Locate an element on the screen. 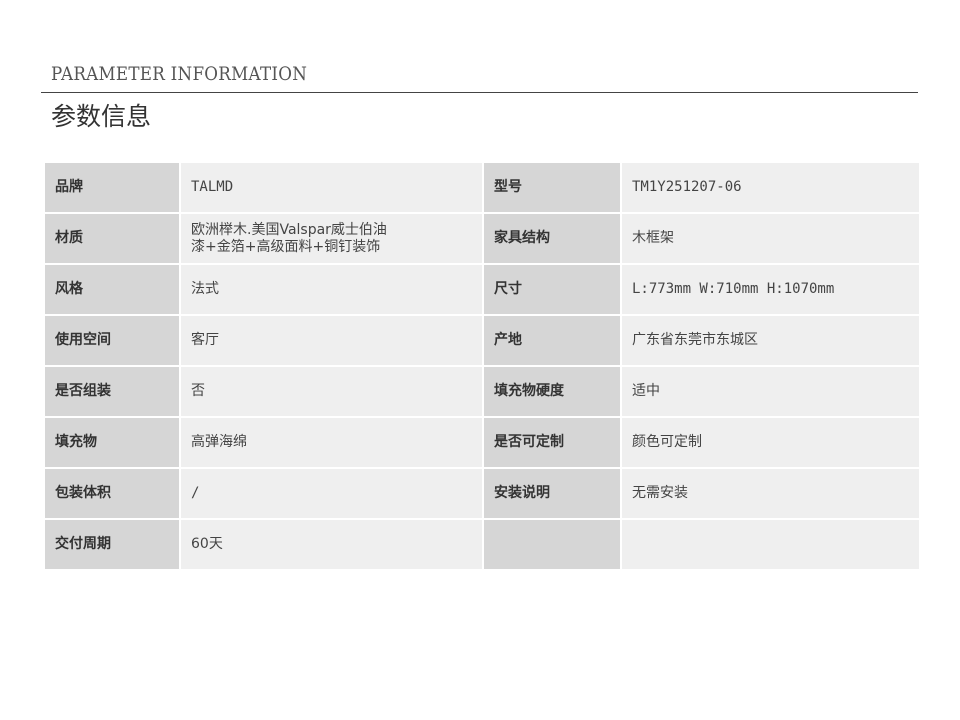 This screenshot has width=960, height=720. space-value: 客厅 is located at coordinates (331, 340).